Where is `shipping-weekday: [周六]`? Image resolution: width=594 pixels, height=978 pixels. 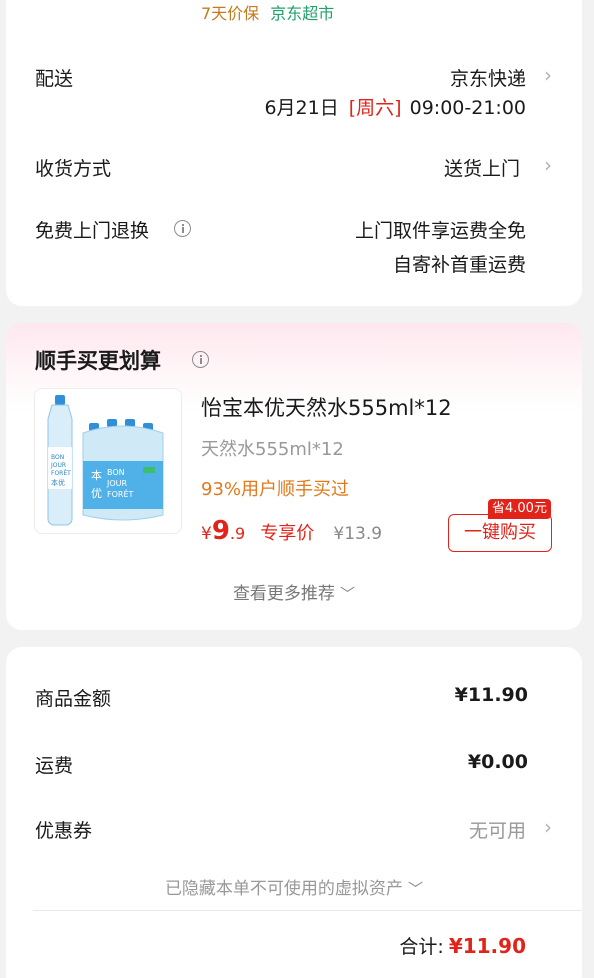
shipping-weekday: [周六] is located at coordinates (375, 108).